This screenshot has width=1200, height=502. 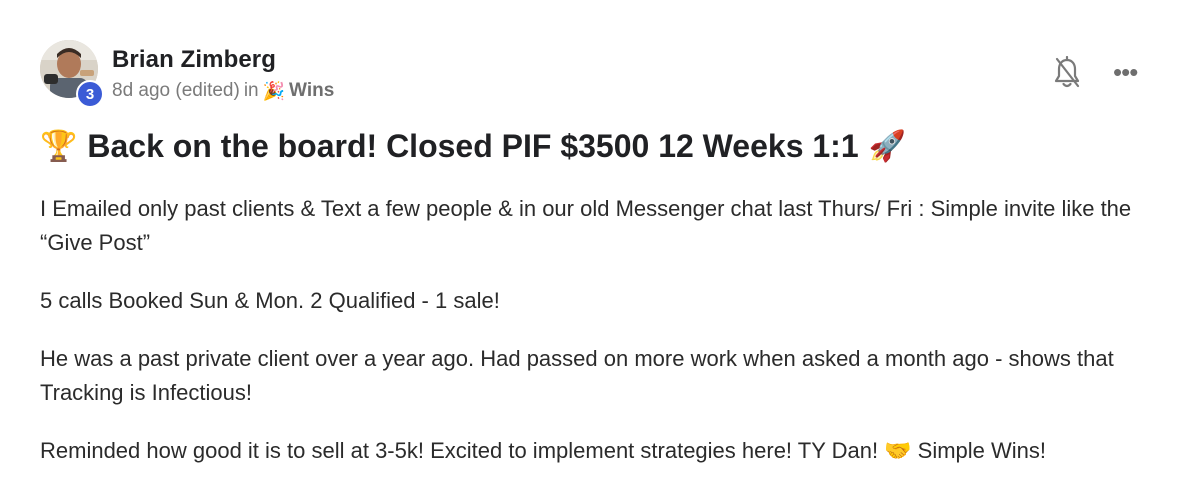 I want to click on trophy-icon: 🏆, so click(x=59, y=146).